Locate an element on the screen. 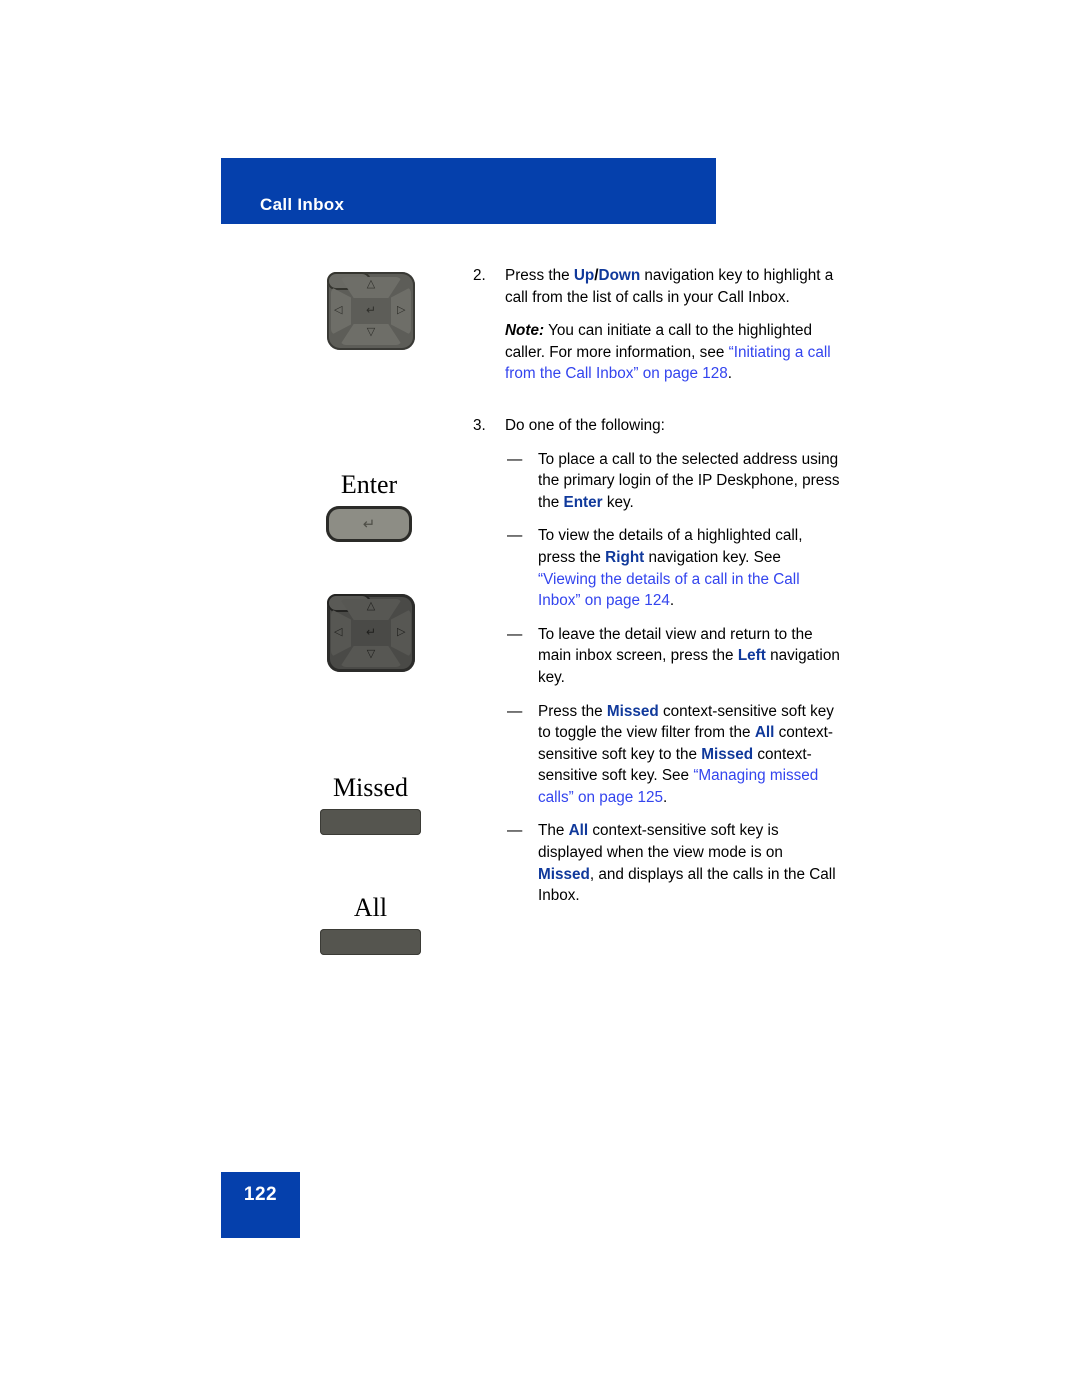 The width and height of the screenshot is (1080, 1397). note-label: Note: is located at coordinates (525, 331).